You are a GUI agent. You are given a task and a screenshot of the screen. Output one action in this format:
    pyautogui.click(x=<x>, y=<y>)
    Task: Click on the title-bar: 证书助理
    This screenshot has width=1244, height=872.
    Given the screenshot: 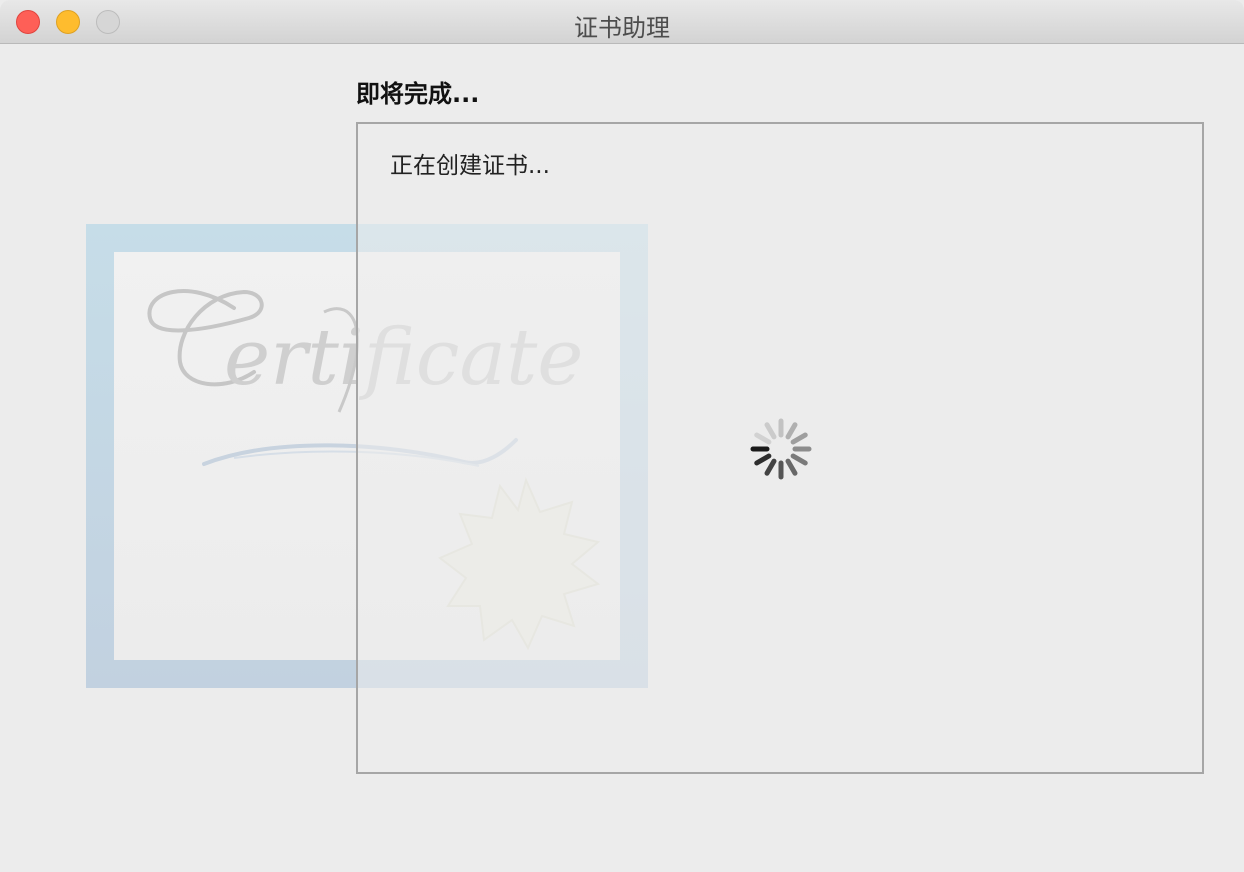 What is the action you would take?
    pyautogui.click(x=622, y=22)
    